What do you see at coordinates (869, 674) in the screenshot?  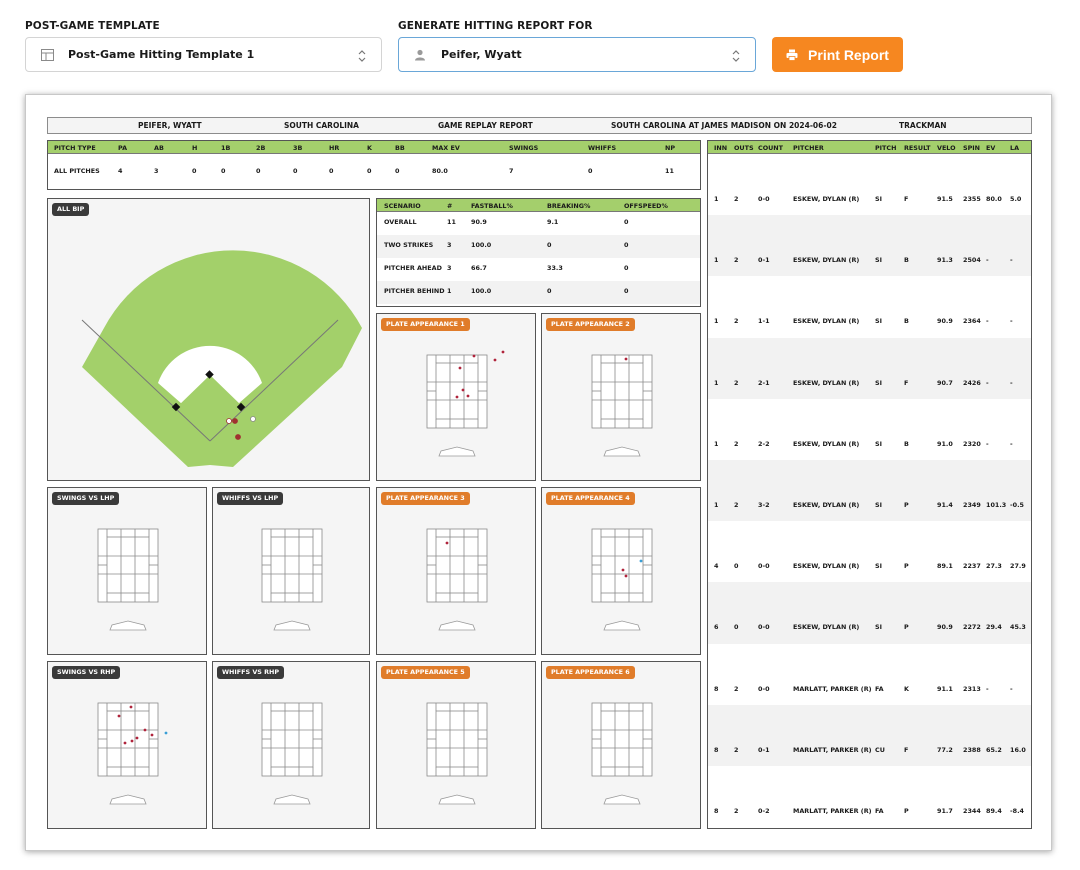 I see `pitch-log-row: 8 2 0-0 MARLATT, PARKER (R) FA K 91.1 2313- -` at bounding box center [869, 674].